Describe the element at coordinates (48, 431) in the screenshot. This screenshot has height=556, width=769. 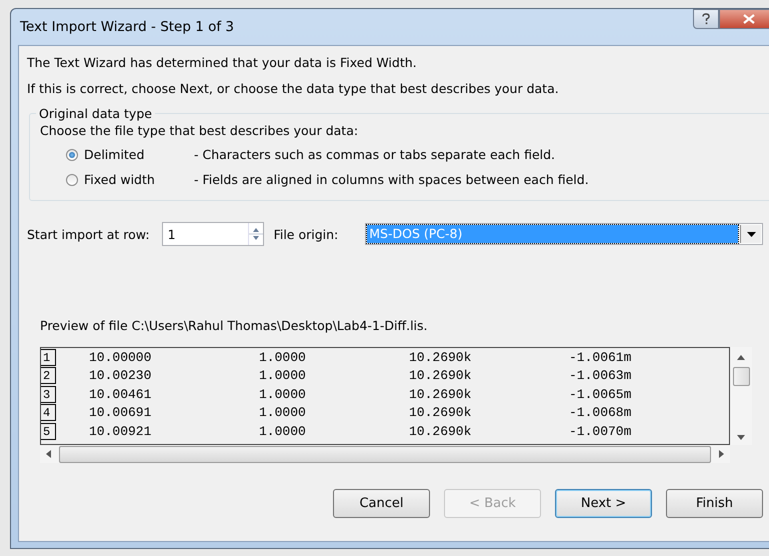
I see `row-number: 5` at that location.